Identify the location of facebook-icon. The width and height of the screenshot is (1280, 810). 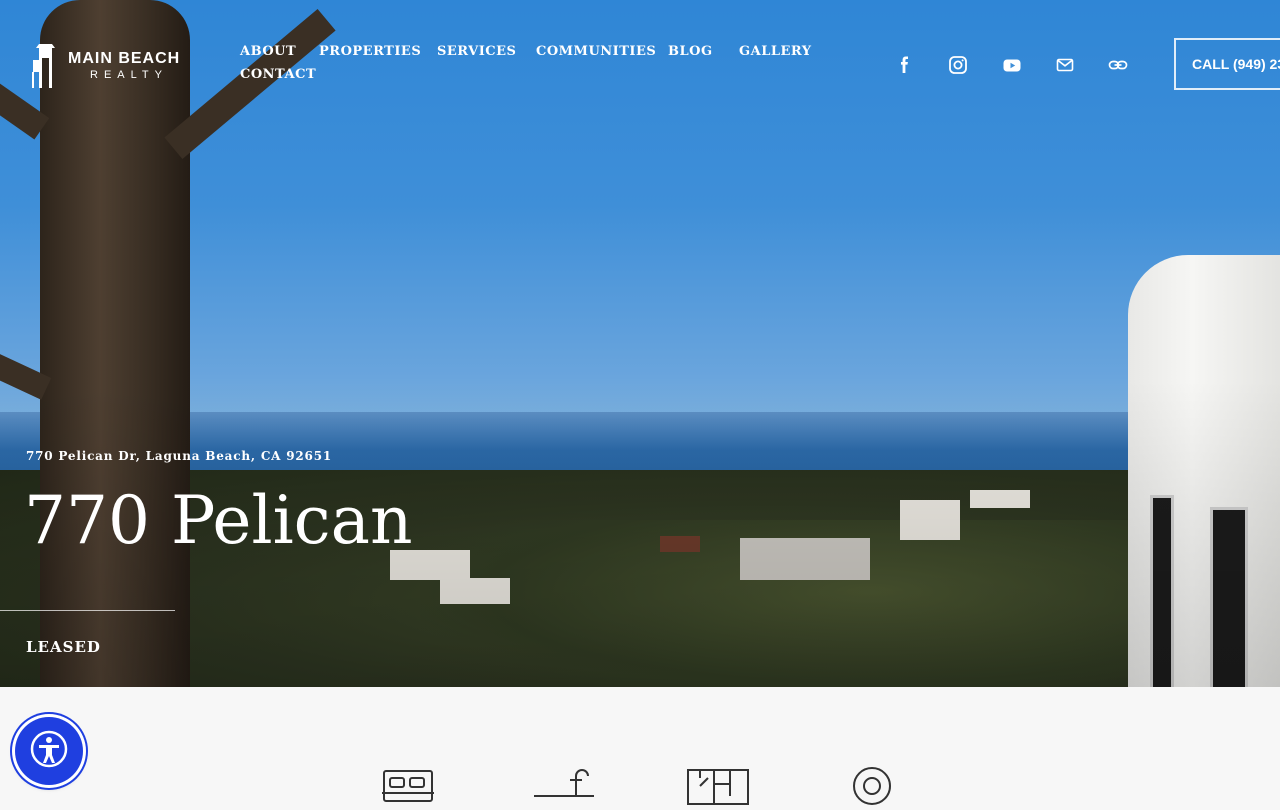
(905, 65).